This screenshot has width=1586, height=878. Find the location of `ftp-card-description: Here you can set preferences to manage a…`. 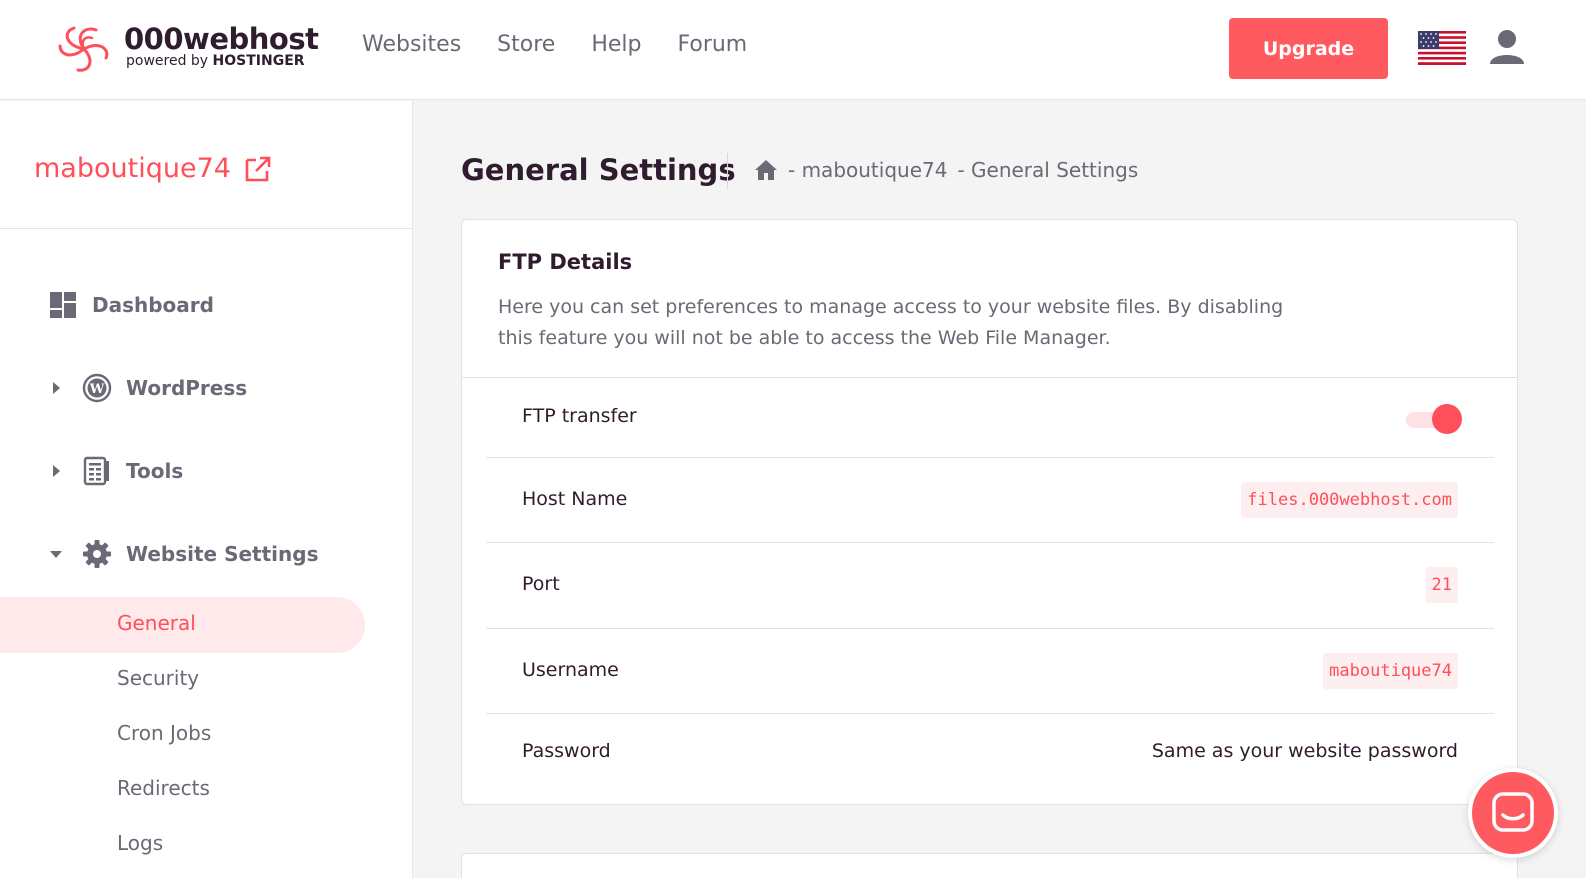

ftp-card-description: Here you can set preferences to manage a… is located at coordinates (891, 322).